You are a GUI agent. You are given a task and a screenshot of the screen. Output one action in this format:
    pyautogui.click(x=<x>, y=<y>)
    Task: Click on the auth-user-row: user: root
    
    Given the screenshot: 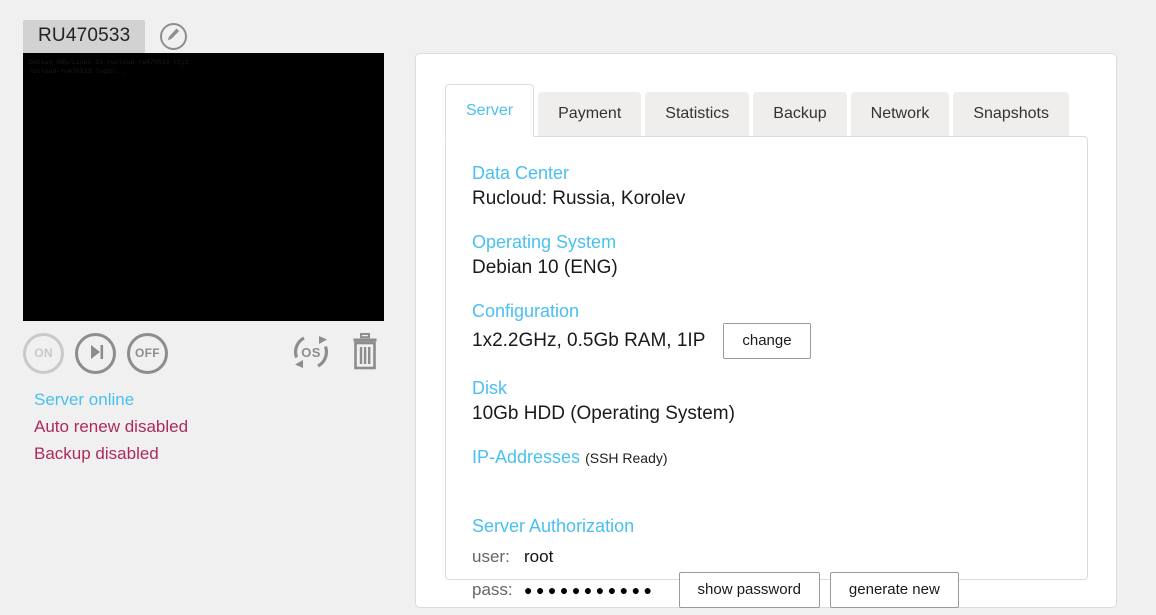 What is the action you would take?
    pyautogui.click(x=779, y=557)
    